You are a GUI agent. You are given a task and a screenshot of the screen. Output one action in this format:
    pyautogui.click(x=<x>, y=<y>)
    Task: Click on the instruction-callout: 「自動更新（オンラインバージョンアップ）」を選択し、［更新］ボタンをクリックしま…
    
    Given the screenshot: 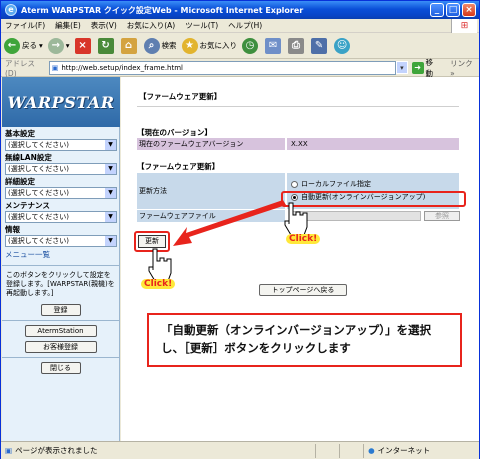 What is the action you would take?
    pyautogui.click(x=304, y=340)
    